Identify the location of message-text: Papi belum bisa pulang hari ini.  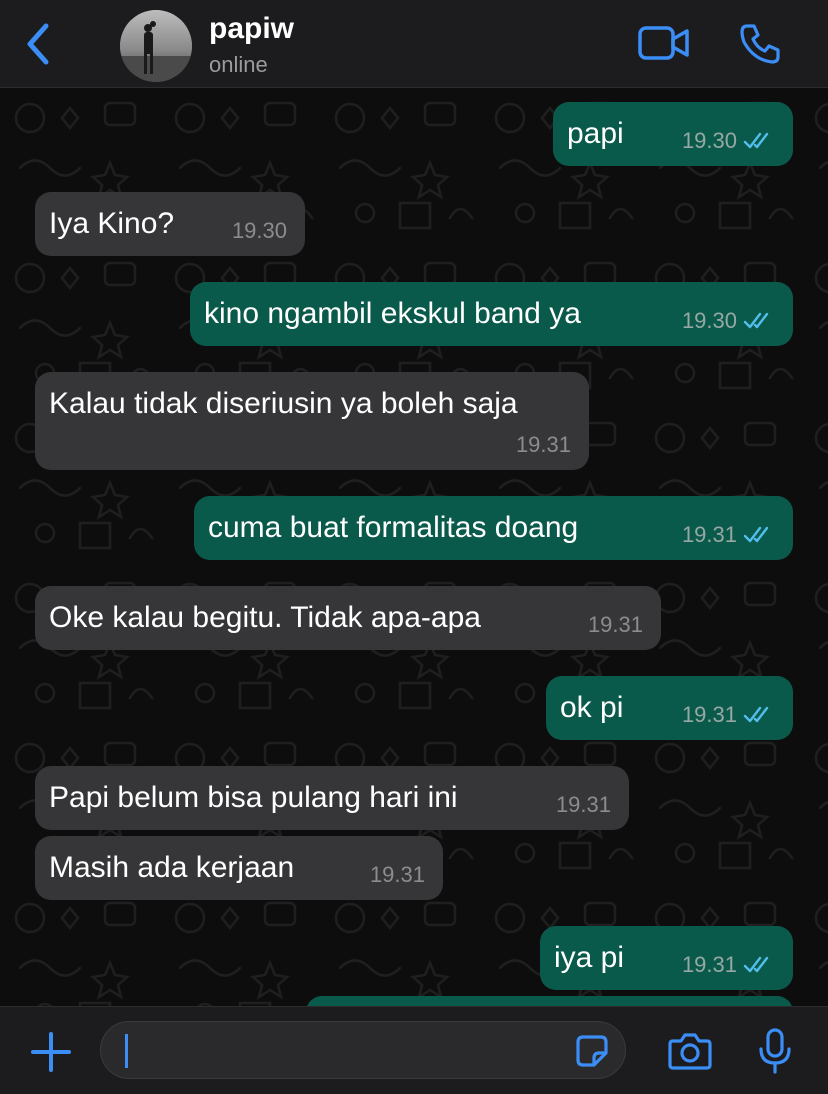
(253, 797).